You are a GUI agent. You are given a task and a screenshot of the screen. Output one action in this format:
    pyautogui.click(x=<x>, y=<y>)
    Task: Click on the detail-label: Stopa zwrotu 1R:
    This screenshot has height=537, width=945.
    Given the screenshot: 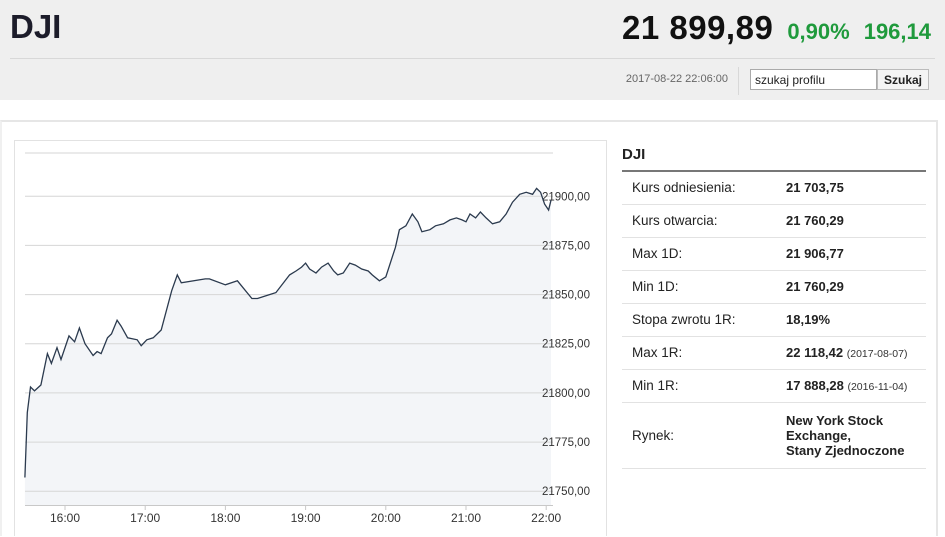 What is the action you would take?
    pyautogui.click(x=703, y=320)
    